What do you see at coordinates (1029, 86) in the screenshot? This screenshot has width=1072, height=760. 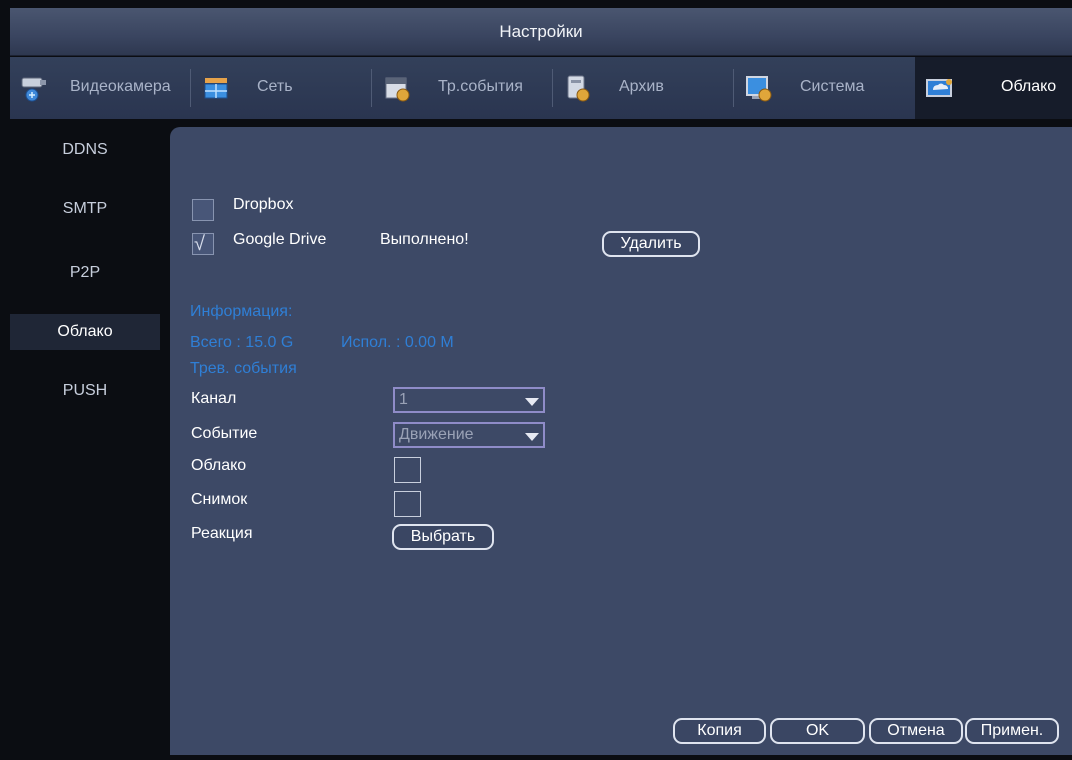 I see `tab-cloud-label: Облако` at bounding box center [1029, 86].